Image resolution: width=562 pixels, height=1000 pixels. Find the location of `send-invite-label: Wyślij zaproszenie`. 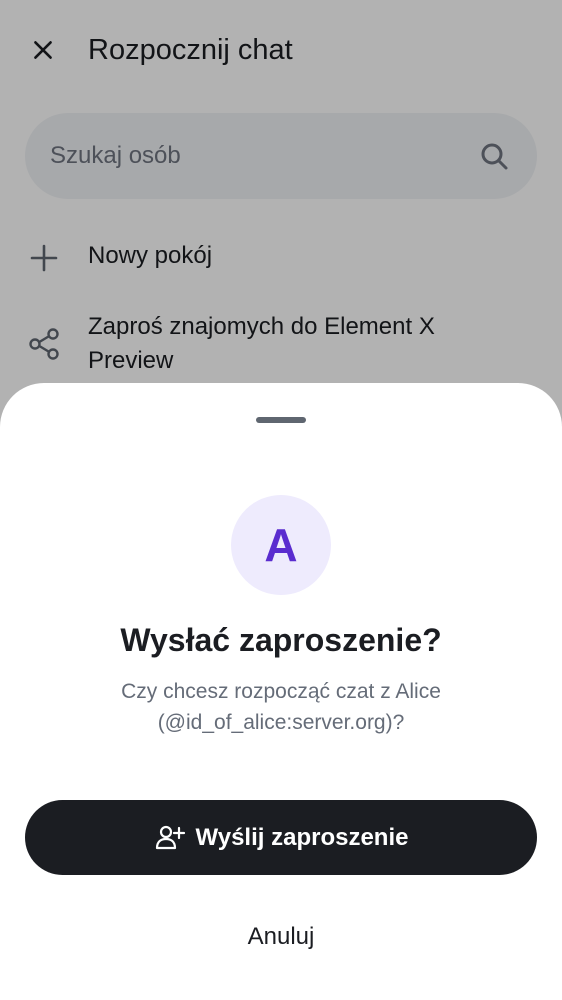

send-invite-label: Wyślij zaproszenie is located at coordinates (302, 837).